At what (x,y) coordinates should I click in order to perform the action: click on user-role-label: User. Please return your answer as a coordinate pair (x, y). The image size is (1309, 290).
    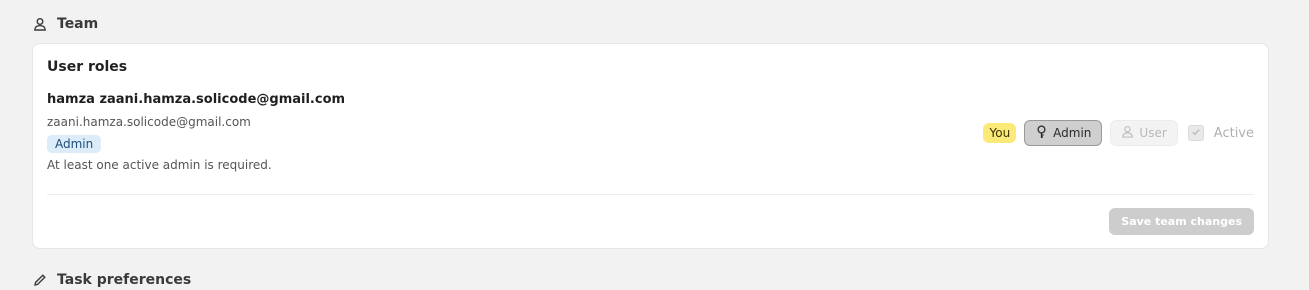
    Looking at the image, I should click on (1153, 133).